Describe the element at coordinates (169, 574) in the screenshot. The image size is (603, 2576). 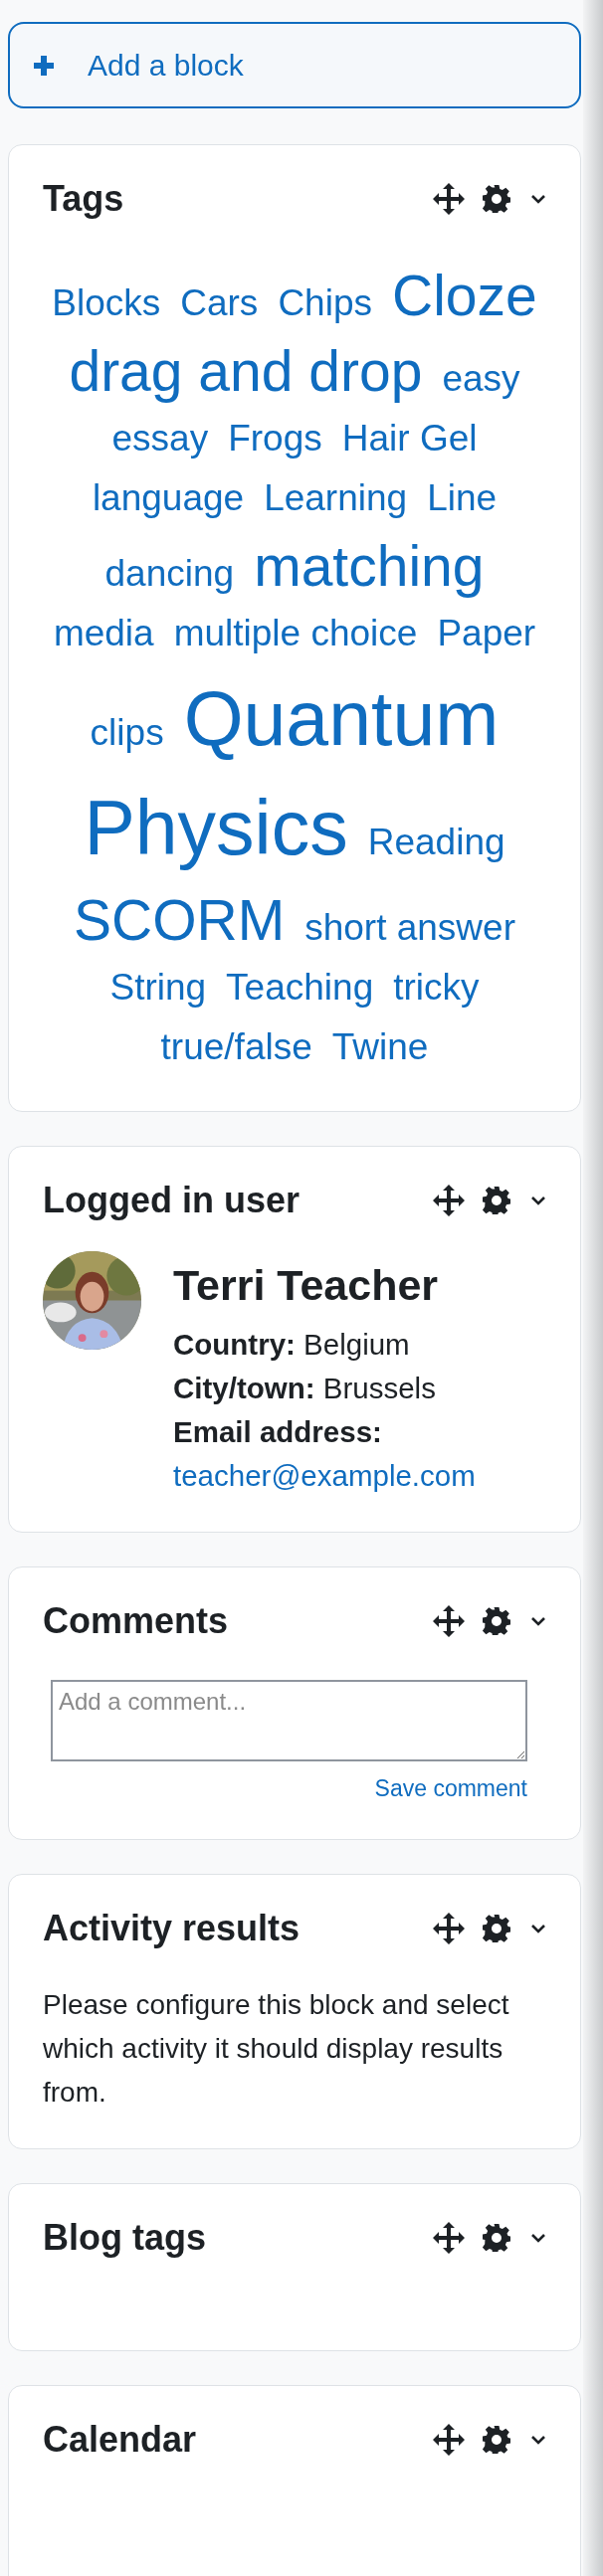
I see `tag-link: dancing` at that location.